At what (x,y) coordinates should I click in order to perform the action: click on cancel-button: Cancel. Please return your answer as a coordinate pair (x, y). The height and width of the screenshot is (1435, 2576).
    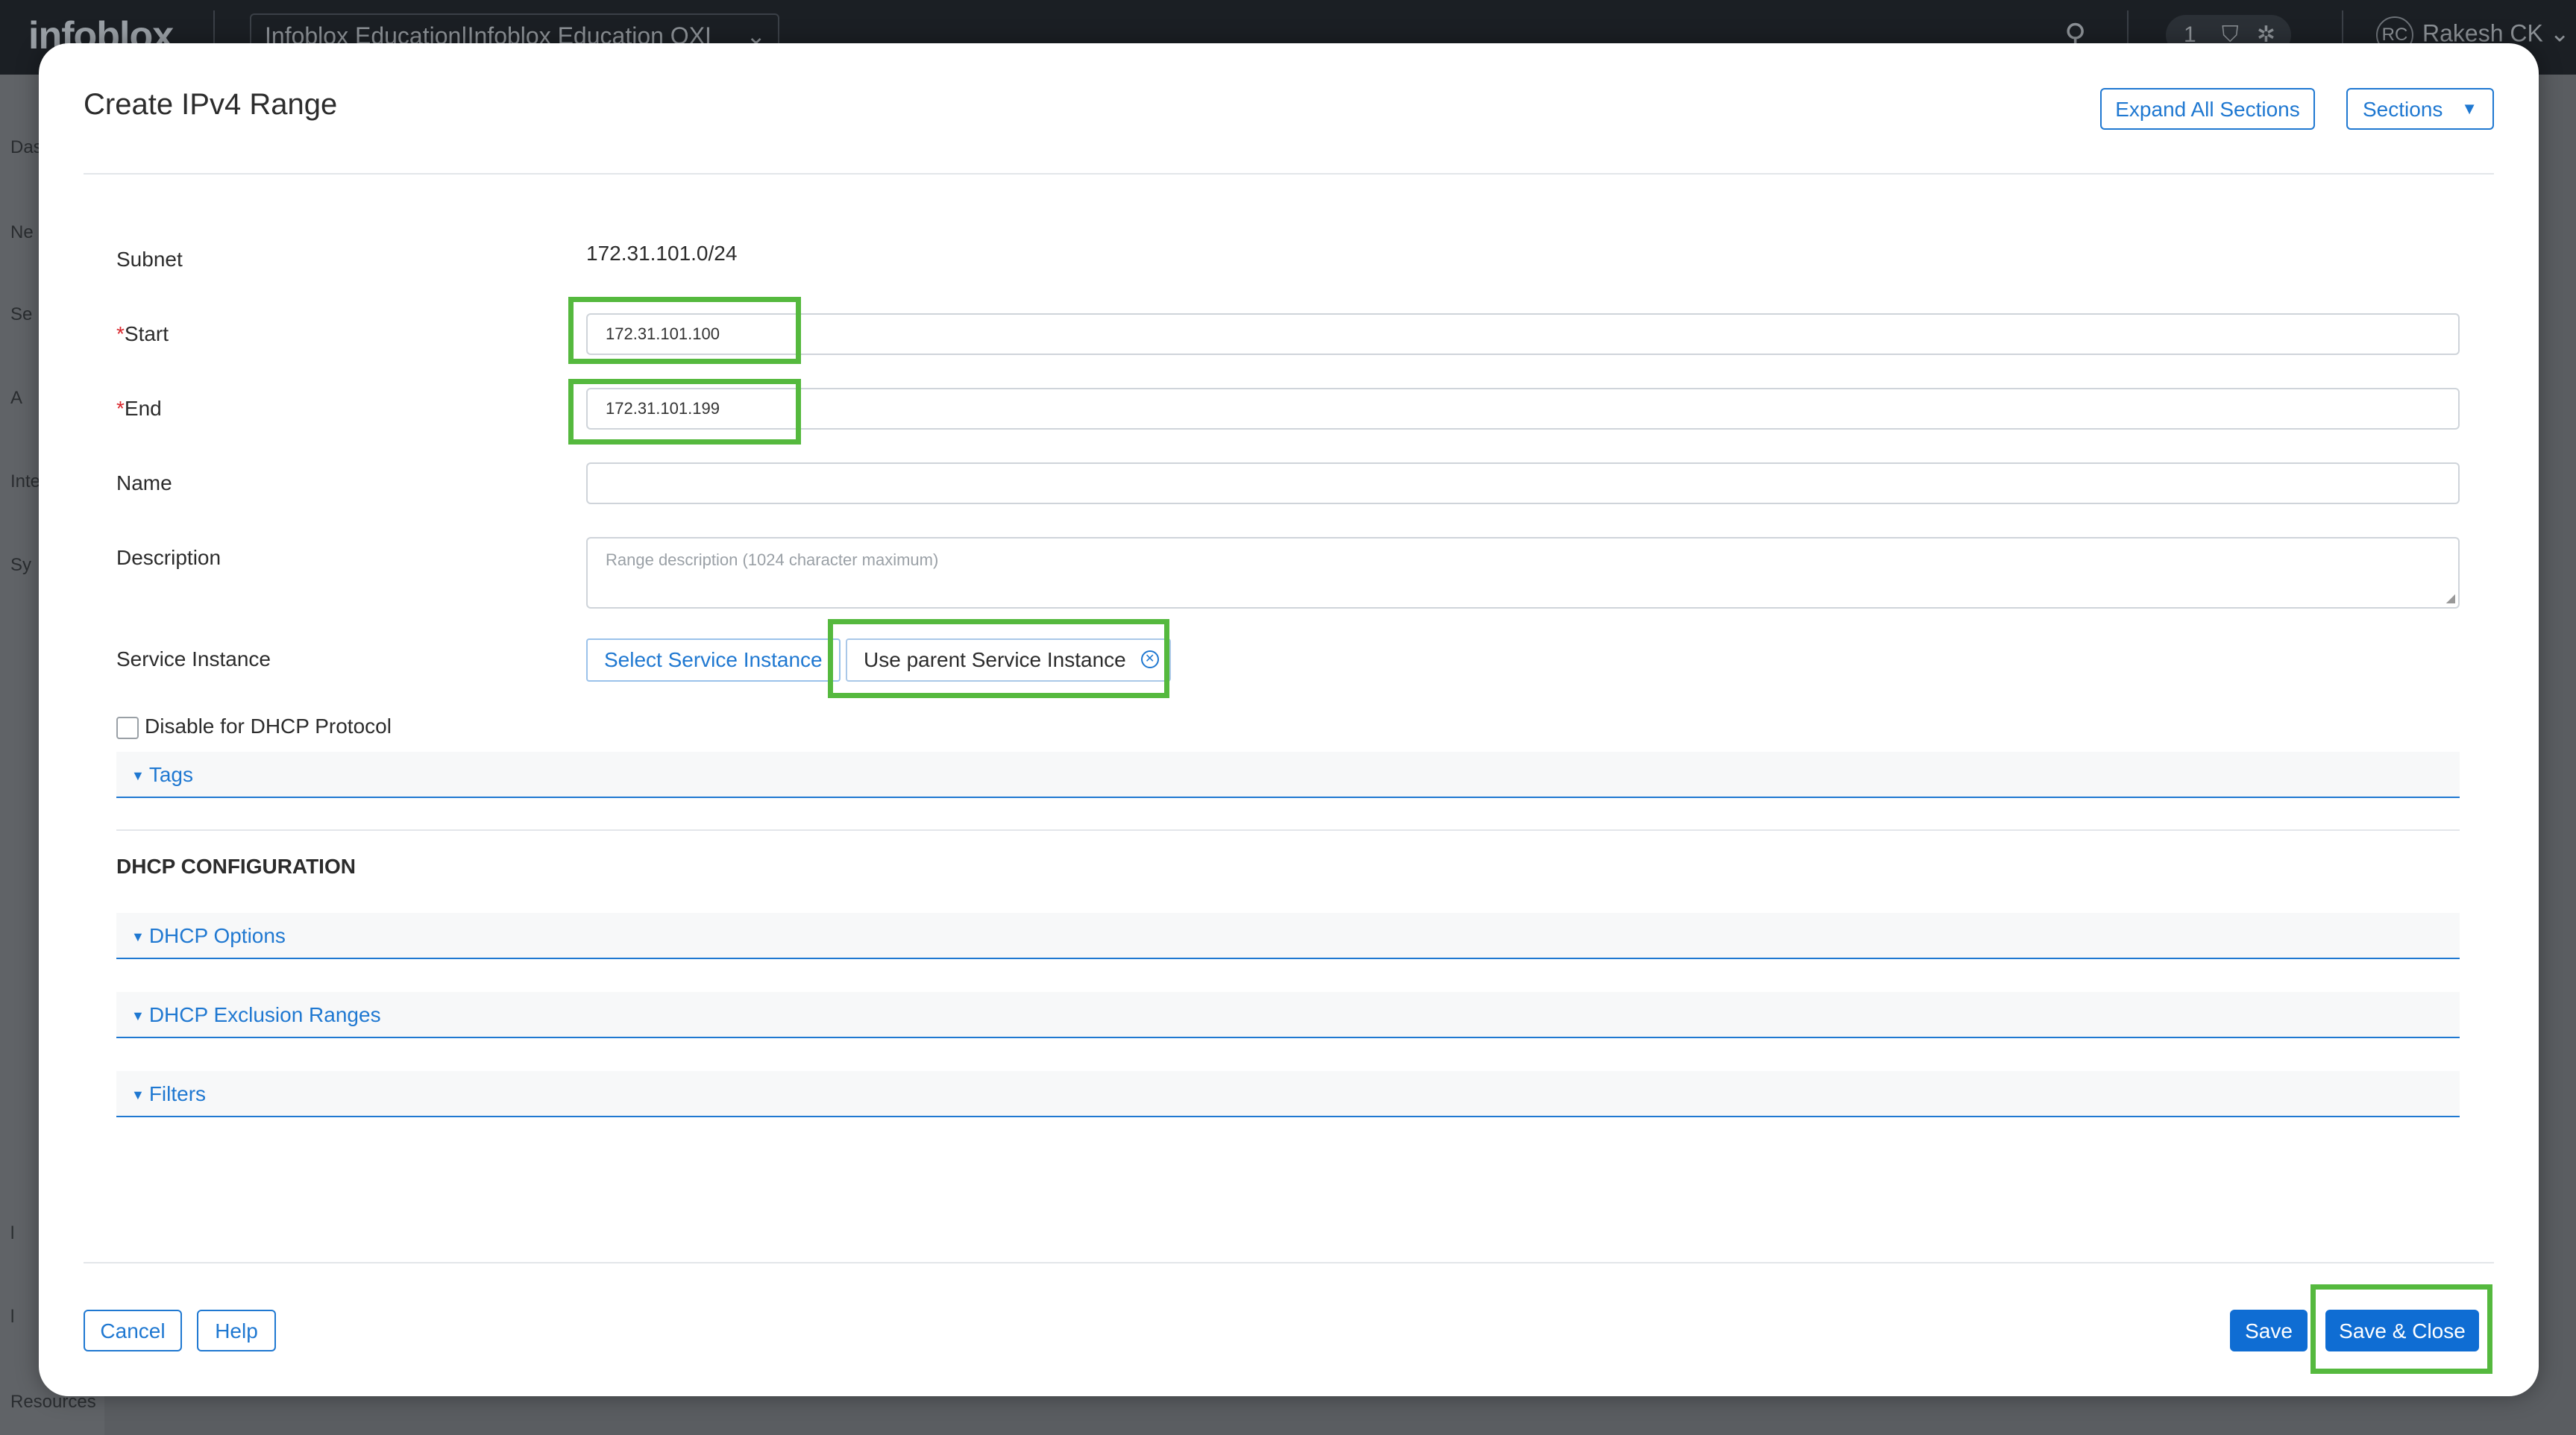
    Looking at the image, I should click on (133, 1330).